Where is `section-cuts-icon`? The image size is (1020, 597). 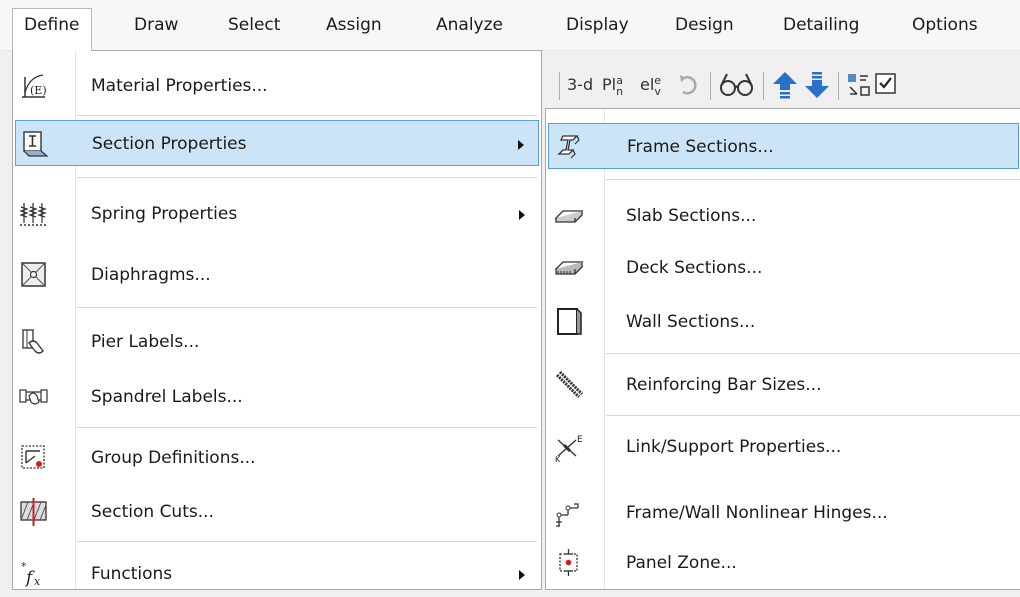
section-cuts-icon is located at coordinates (34, 512).